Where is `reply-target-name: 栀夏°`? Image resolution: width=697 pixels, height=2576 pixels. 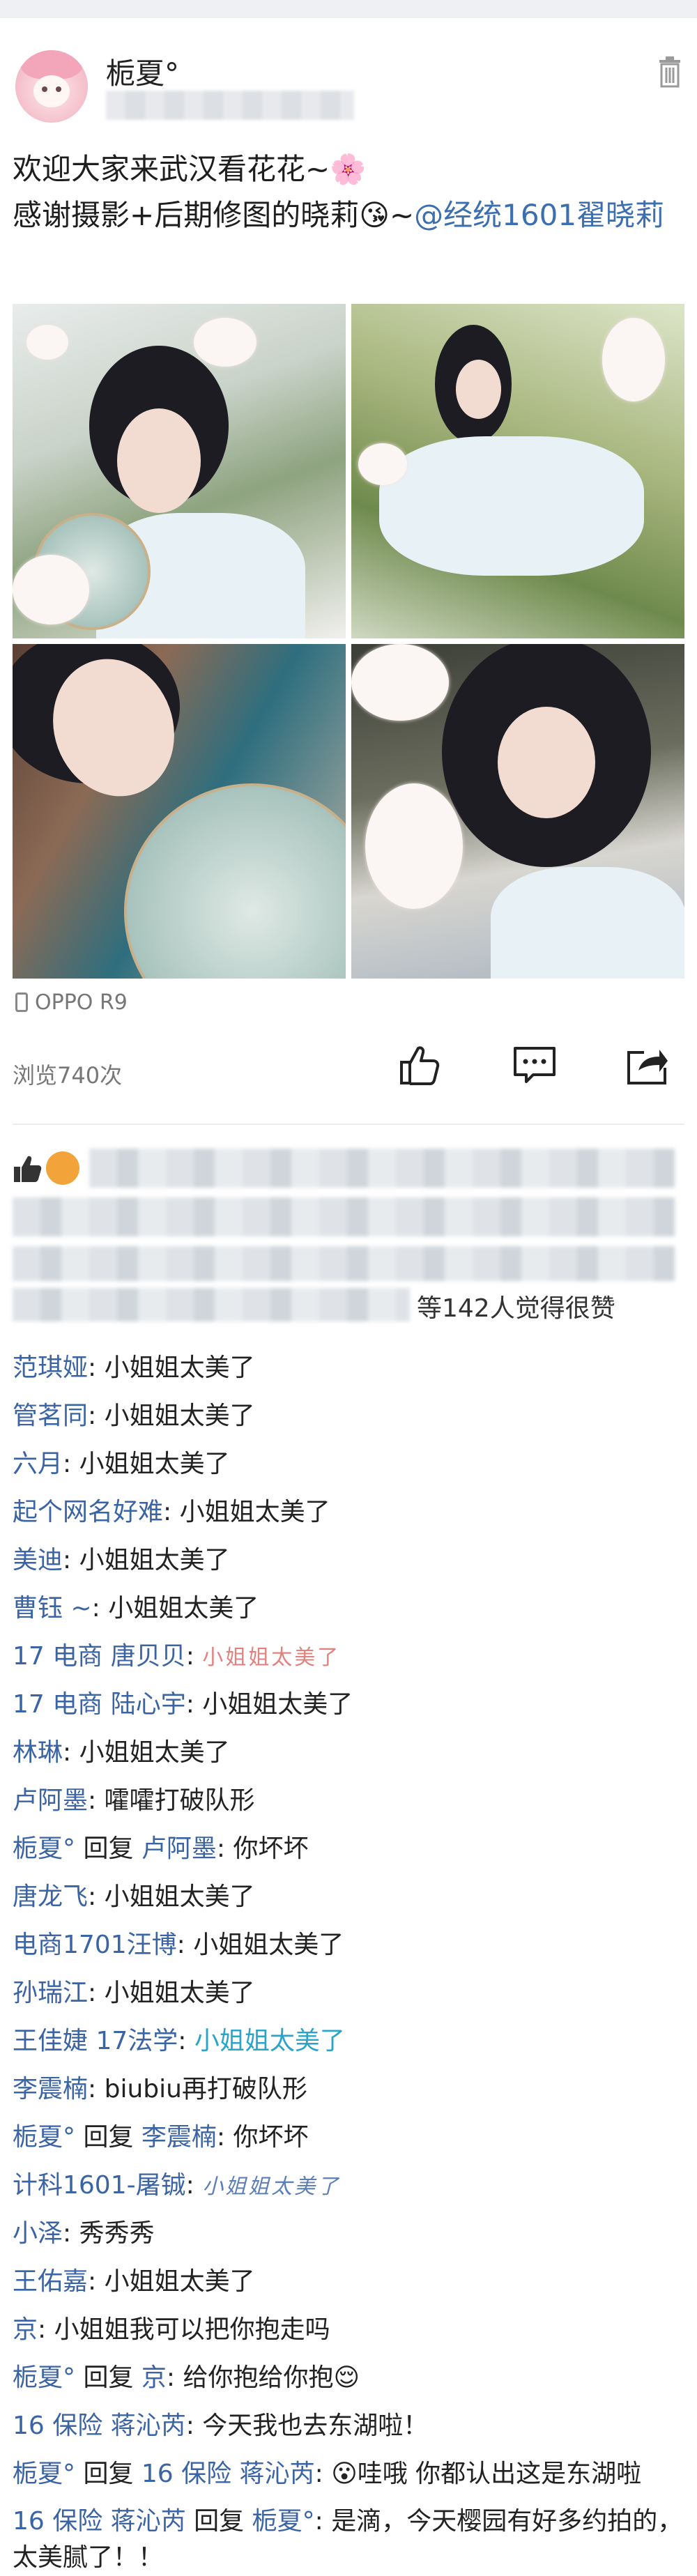
reply-target-name: 栀夏° is located at coordinates (283, 2521).